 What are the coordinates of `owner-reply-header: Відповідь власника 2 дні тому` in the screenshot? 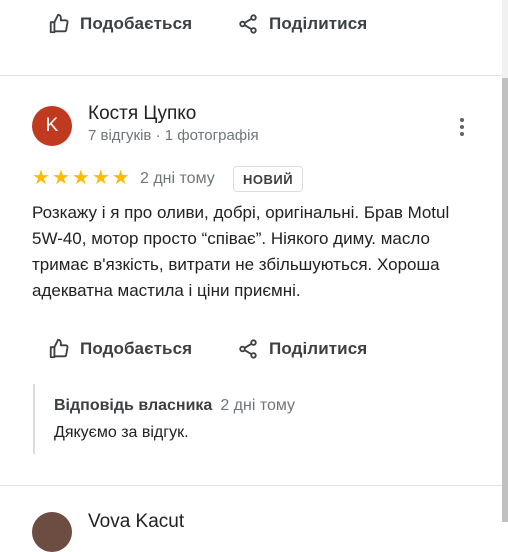 It's located at (174, 406).